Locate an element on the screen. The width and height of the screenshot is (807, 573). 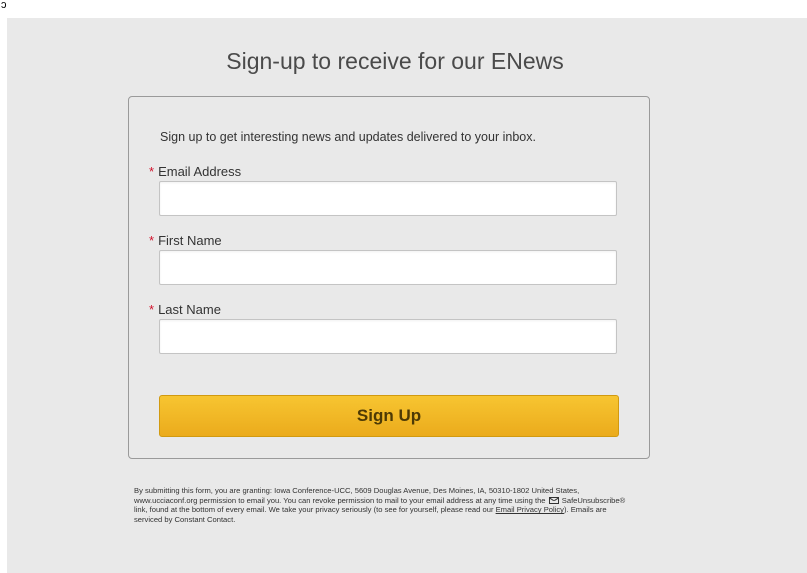
first-name-label: * First Name is located at coordinates (185, 240).